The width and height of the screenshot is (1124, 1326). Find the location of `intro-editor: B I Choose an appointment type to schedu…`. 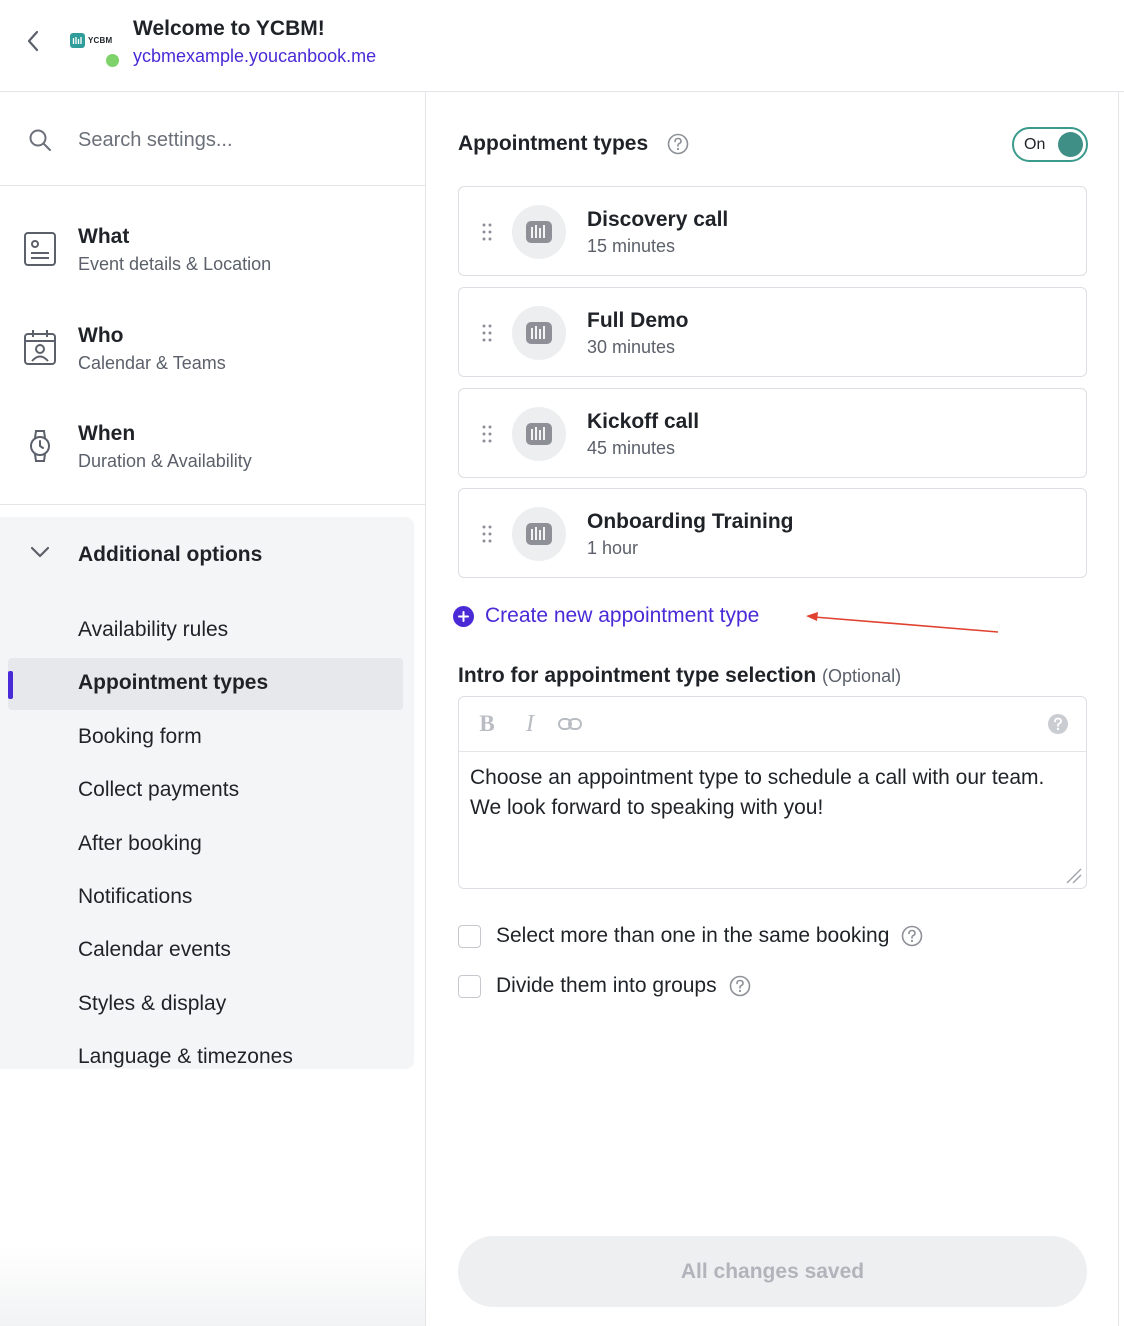

intro-editor: B I Choose an appointment type to schedu… is located at coordinates (772, 792).